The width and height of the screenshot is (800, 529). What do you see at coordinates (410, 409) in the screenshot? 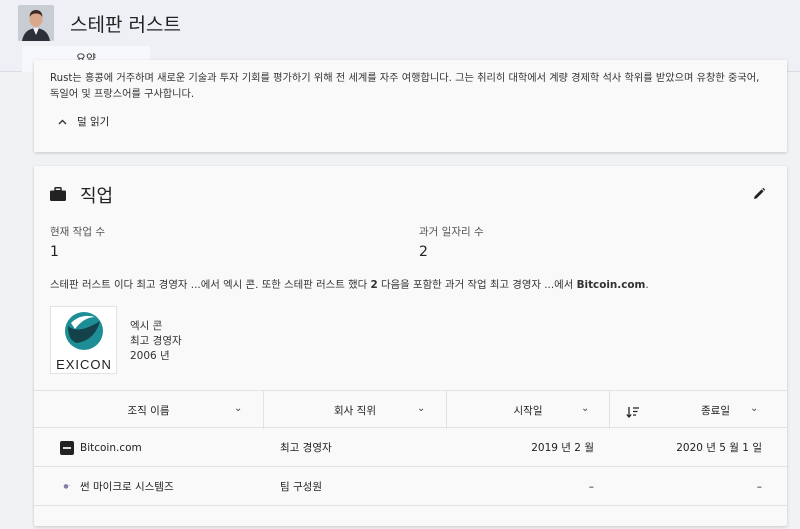
I see `table-header: 조직 이름 ⌄ 회사 직위 ⌄ 시작일 ⌄ 종료일 ⌄` at bounding box center [410, 409].